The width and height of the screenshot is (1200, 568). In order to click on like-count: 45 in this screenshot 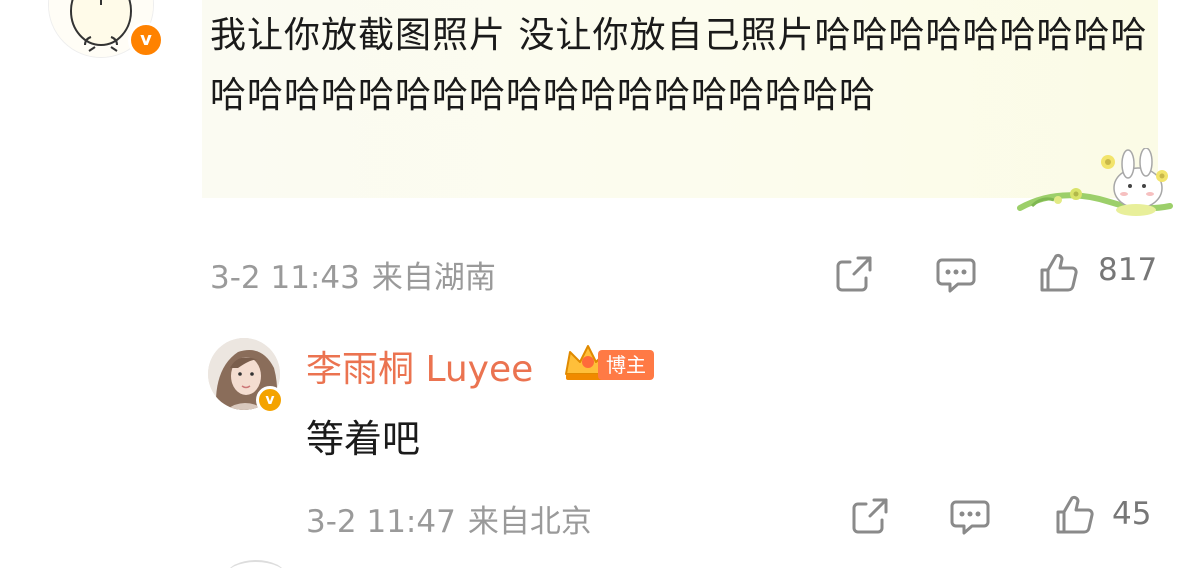, I will do `click(1132, 514)`.